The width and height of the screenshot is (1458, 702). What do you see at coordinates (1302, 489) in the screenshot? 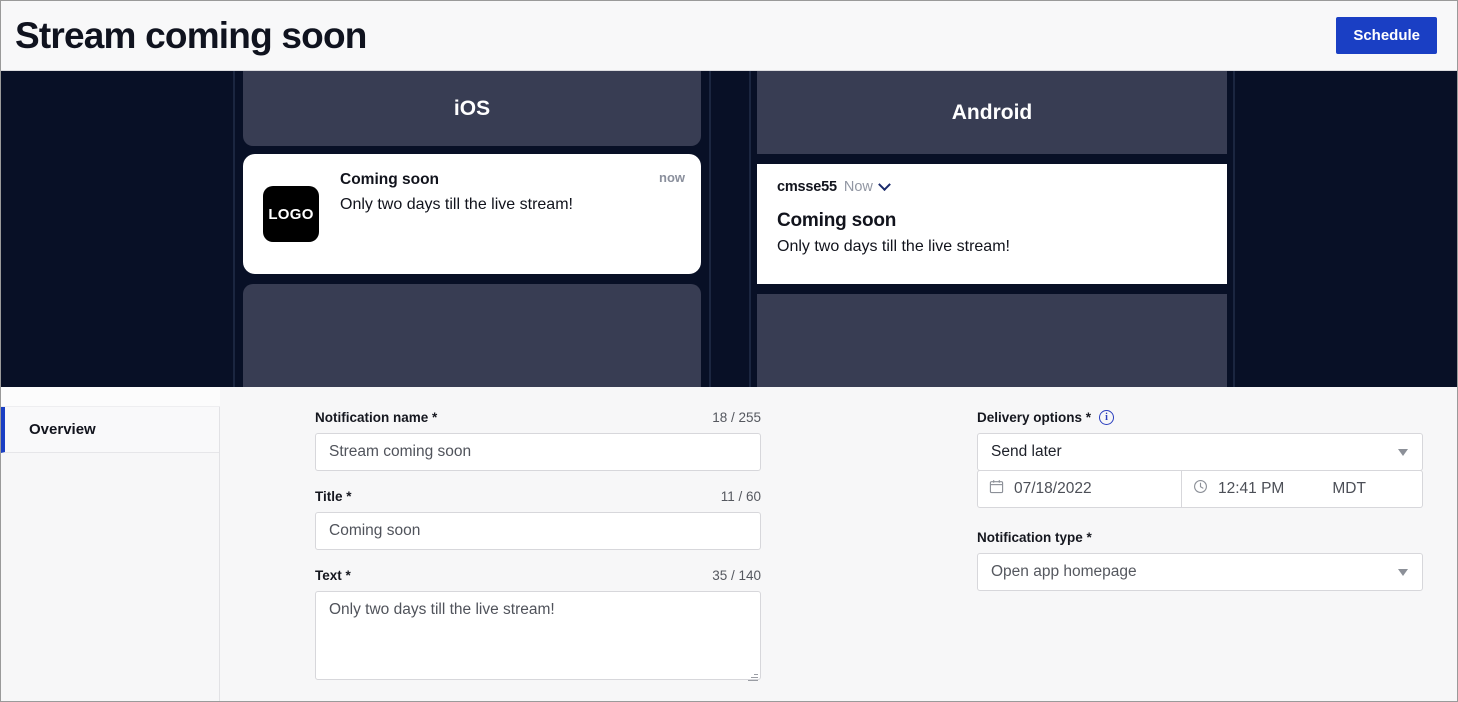
I see `delivery-time-field: 12:41 PM MDT` at bounding box center [1302, 489].